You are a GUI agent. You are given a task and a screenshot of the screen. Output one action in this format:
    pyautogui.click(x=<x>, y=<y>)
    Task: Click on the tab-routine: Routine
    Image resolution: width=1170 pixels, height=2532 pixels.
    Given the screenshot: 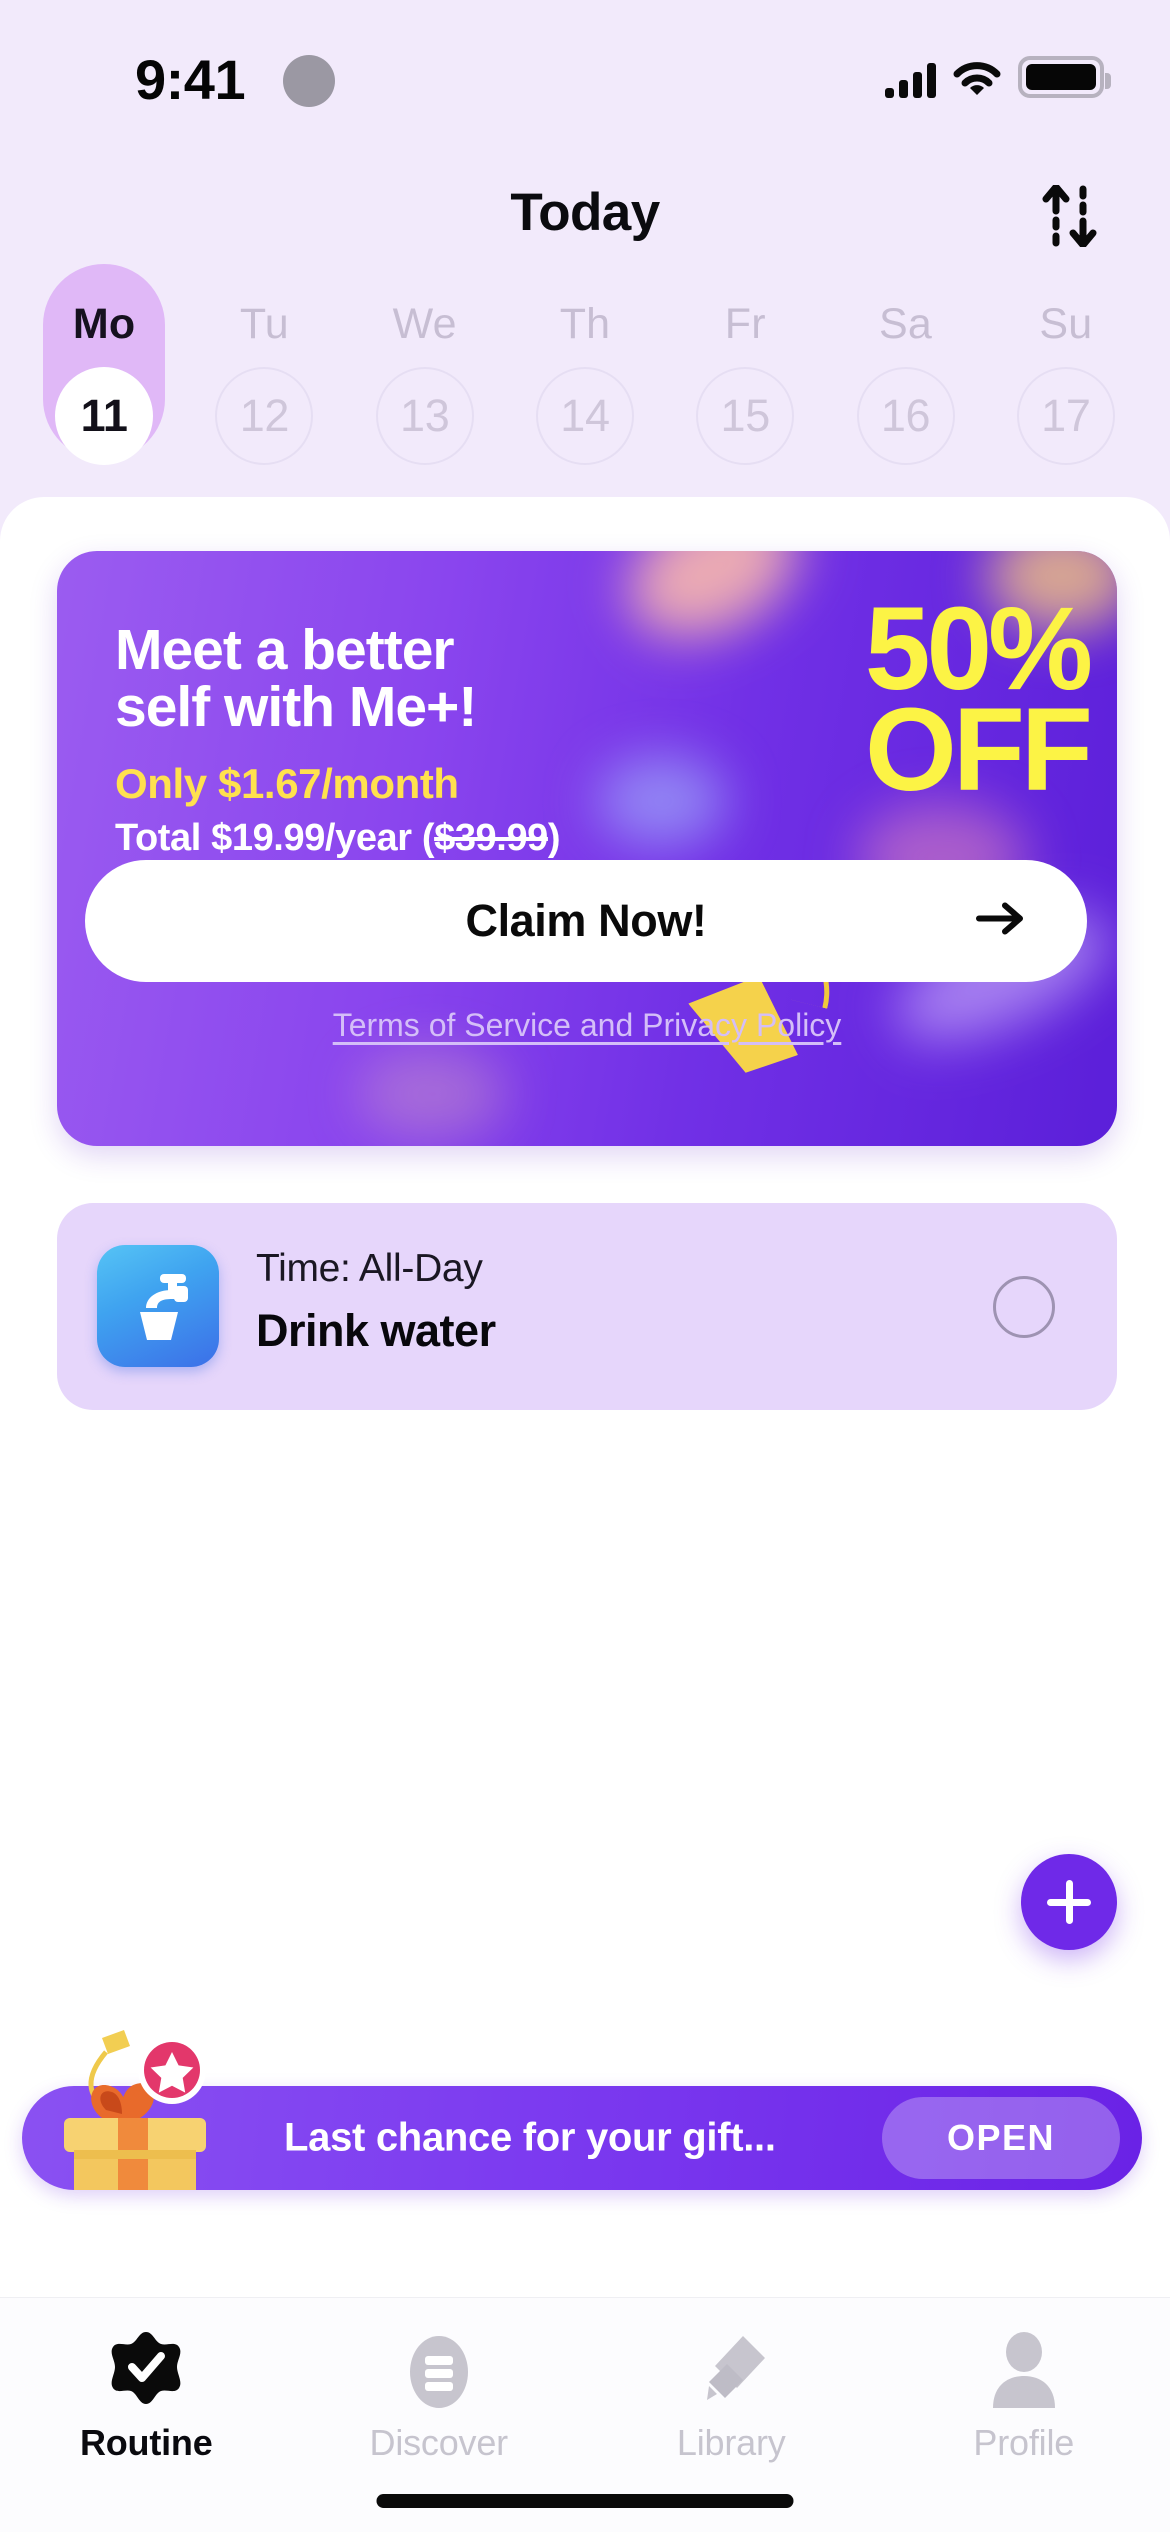 What is the action you would take?
    pyautogui.click(x=146, y=2415)
    